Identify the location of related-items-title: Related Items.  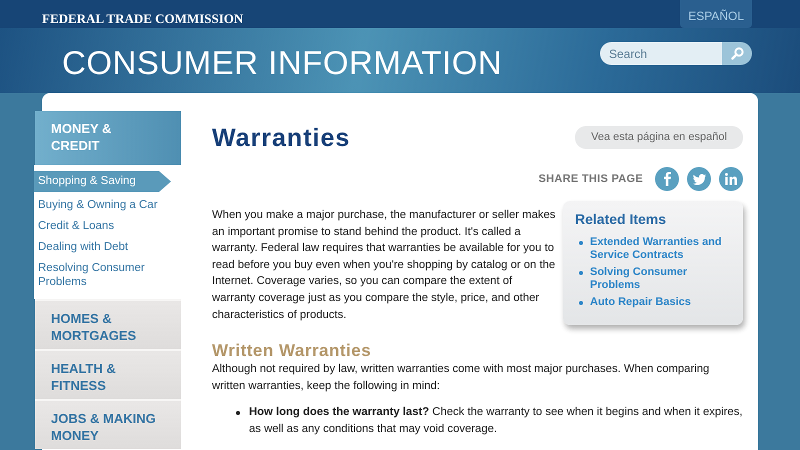
(621, 219).